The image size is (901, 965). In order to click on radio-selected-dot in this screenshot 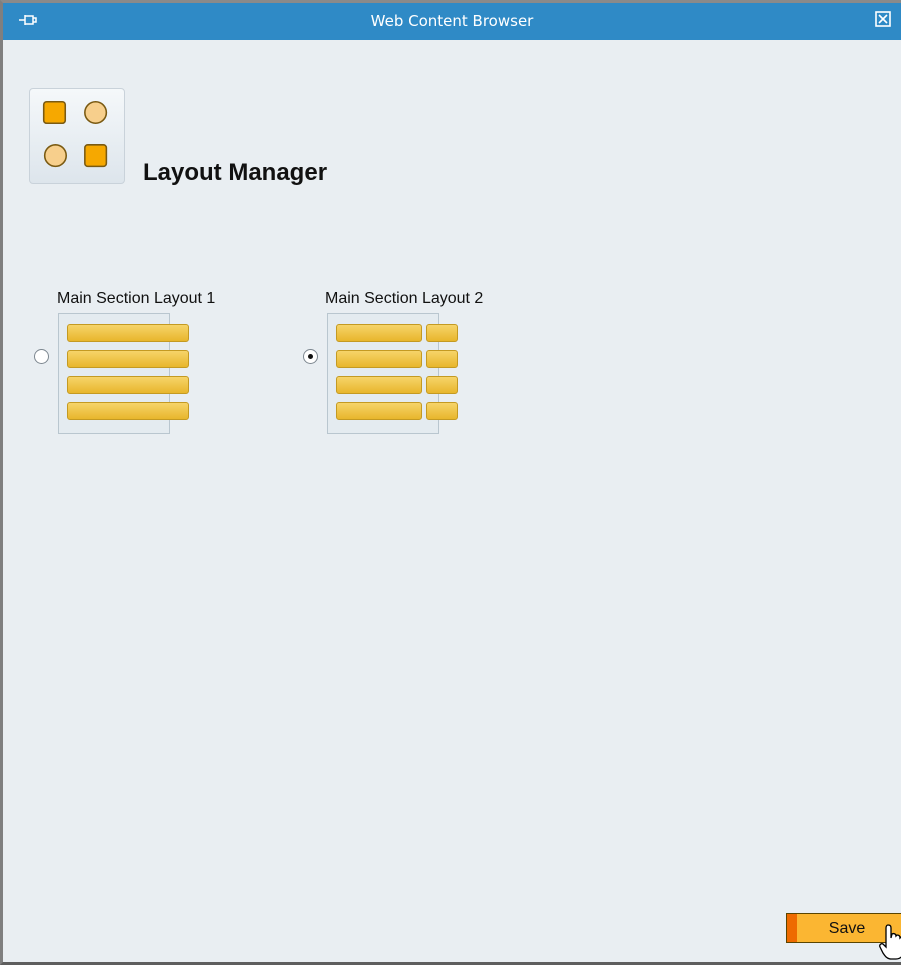, I will do `click(310, 356)`.